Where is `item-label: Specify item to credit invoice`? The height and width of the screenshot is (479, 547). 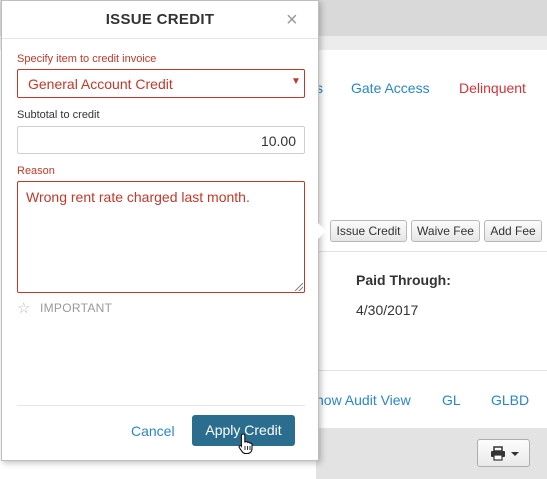
item-label: Specify item to credit invoice is located at coordinates (87, 59).